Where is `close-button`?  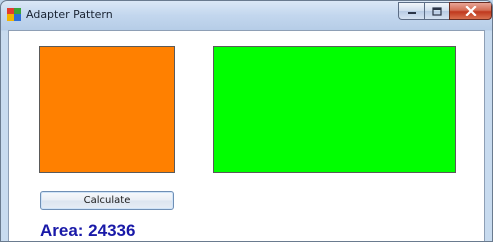
close-button is located at coordinates (470, 11).